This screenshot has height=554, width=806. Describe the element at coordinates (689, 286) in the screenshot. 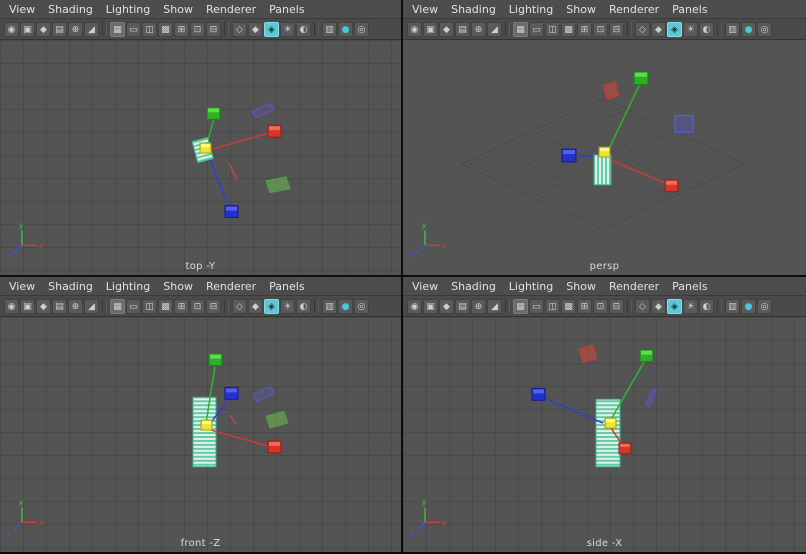

I see `menu-panels: Panels` at that location.